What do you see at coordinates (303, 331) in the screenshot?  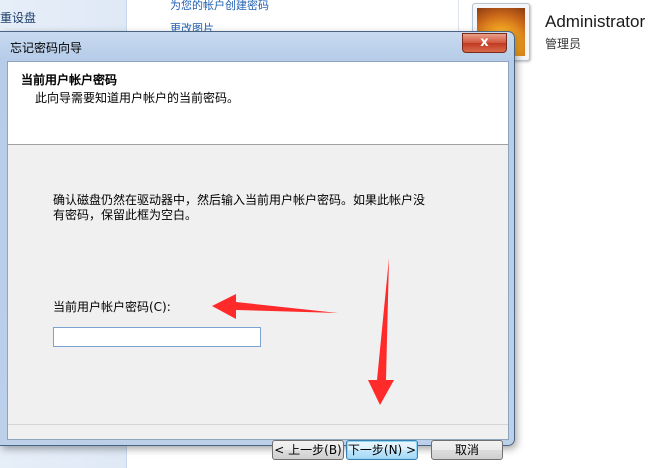 I see `annotation-arrows` at bounding box center [303, 331].